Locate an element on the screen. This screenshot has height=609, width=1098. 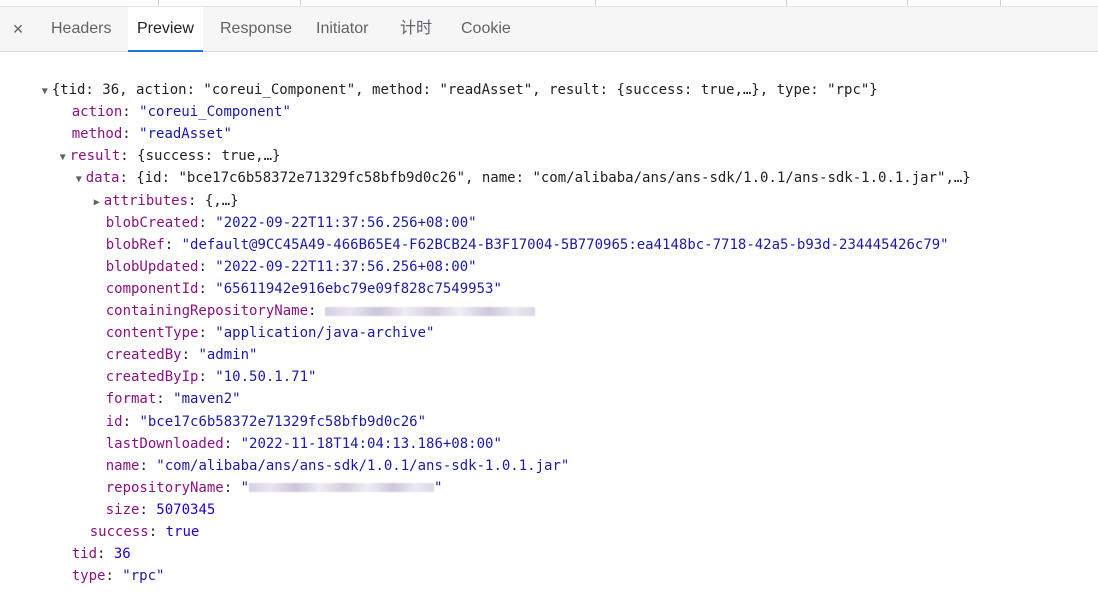
tree-row-containingrepositoryname: containingRepositoryName: is located at coordinates (303, 298).